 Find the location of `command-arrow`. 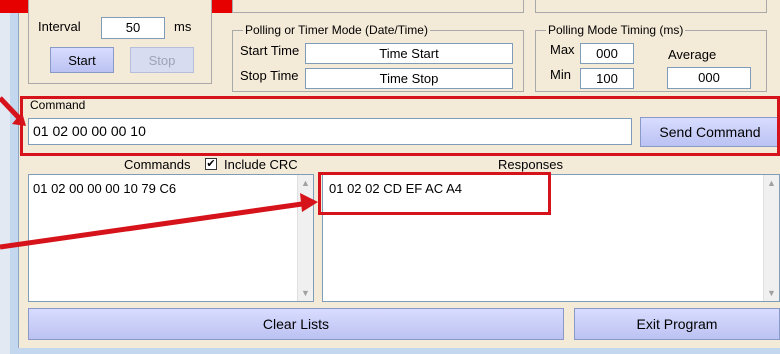

command-arrow is located at coordinates (10, 108).